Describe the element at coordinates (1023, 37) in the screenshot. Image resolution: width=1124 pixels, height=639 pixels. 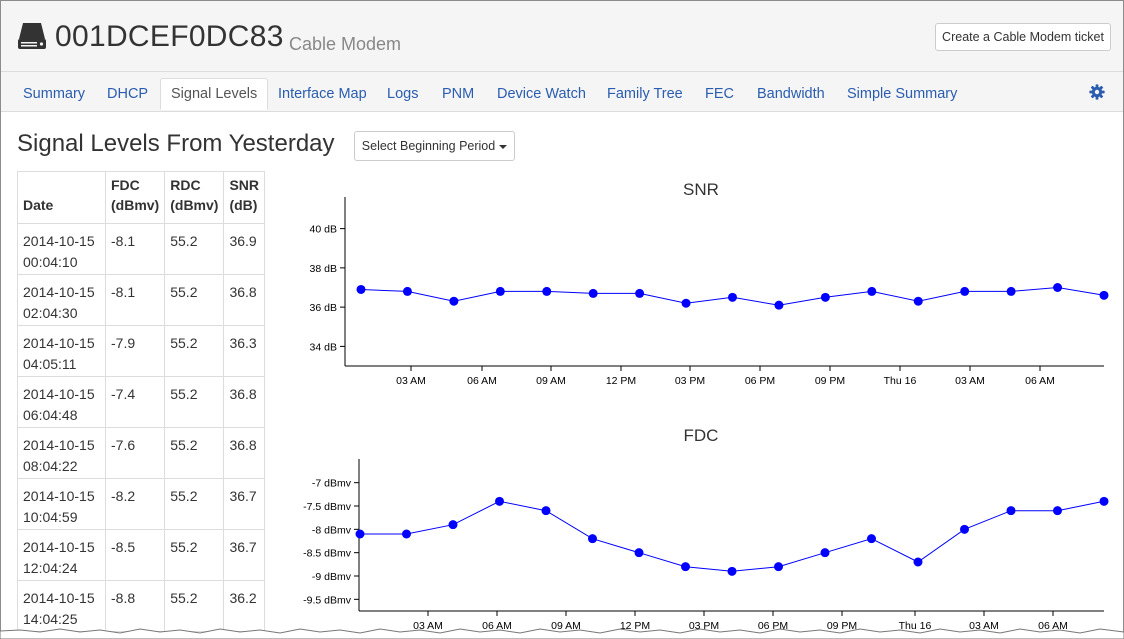
I see `create-ticket-button: Create a Cable Modem ticket` at that location.